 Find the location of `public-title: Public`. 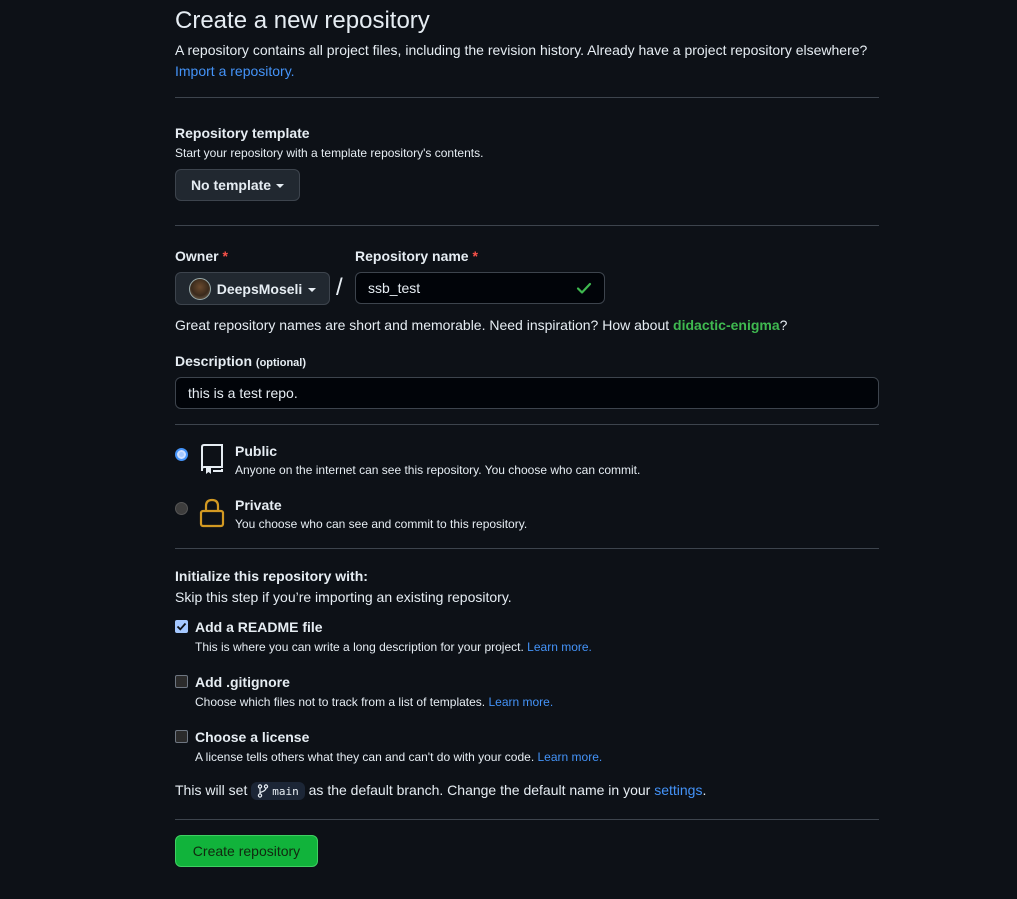

public-title: Public is located at coordinates (256, 451).